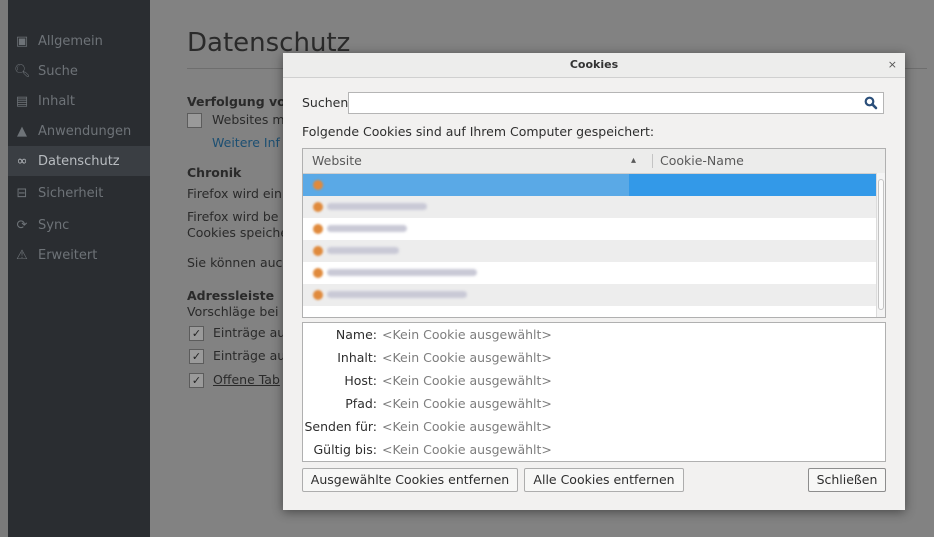  I want to click on sync-icon: ⟳, so click(22, 225).